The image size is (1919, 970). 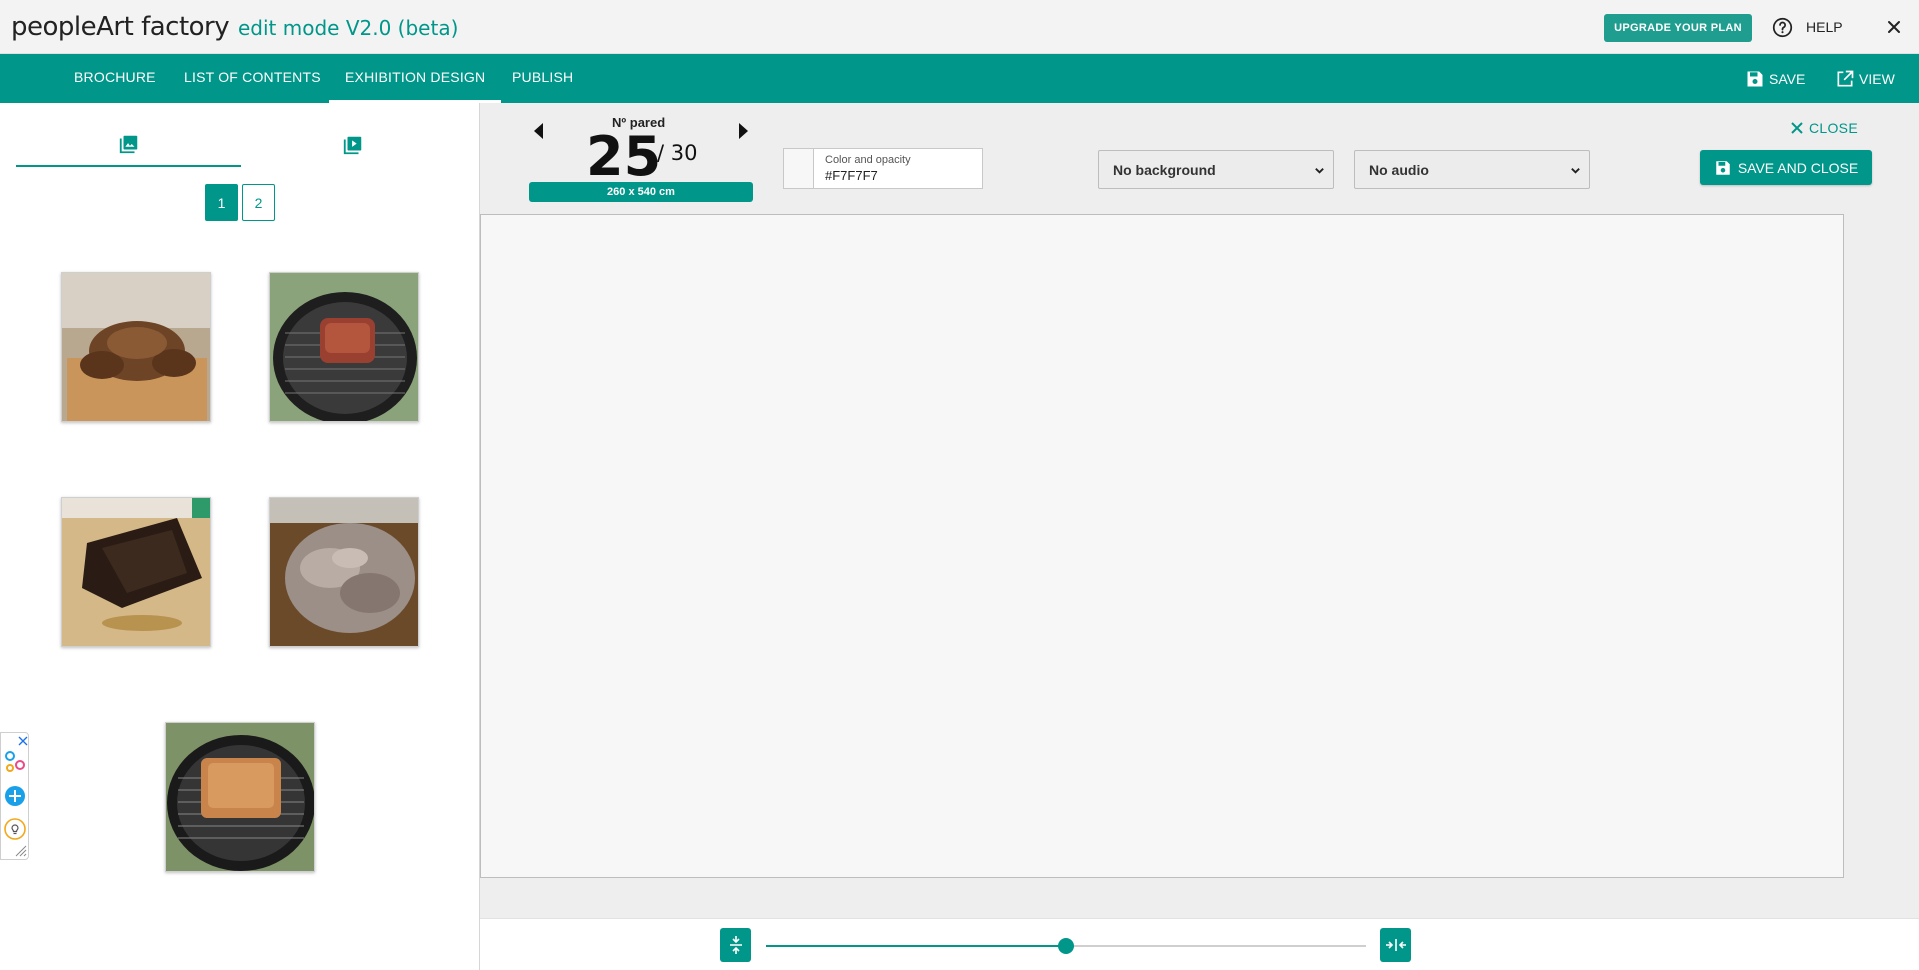 I want to click on color-label: Color and opacity, so click(x=868, y=160).